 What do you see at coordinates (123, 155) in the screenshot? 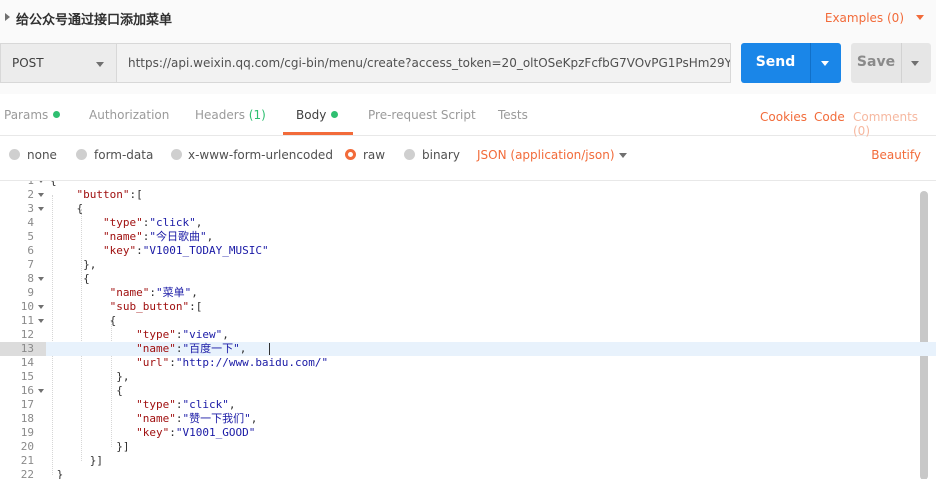
I see `radio-form-data-label: form-data` at bounding box center [123, 155].